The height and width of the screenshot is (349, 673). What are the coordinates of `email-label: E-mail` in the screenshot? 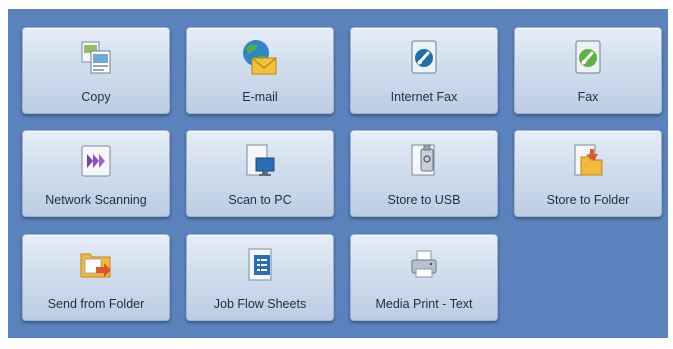 It's located at (260, 97).